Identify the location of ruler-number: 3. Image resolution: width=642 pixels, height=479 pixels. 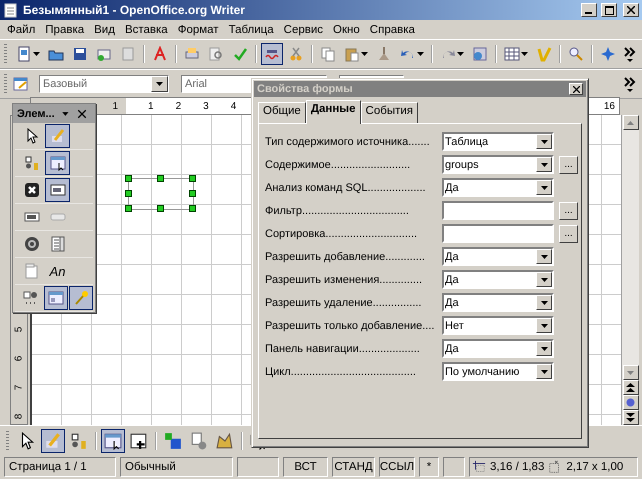
(206, 106).